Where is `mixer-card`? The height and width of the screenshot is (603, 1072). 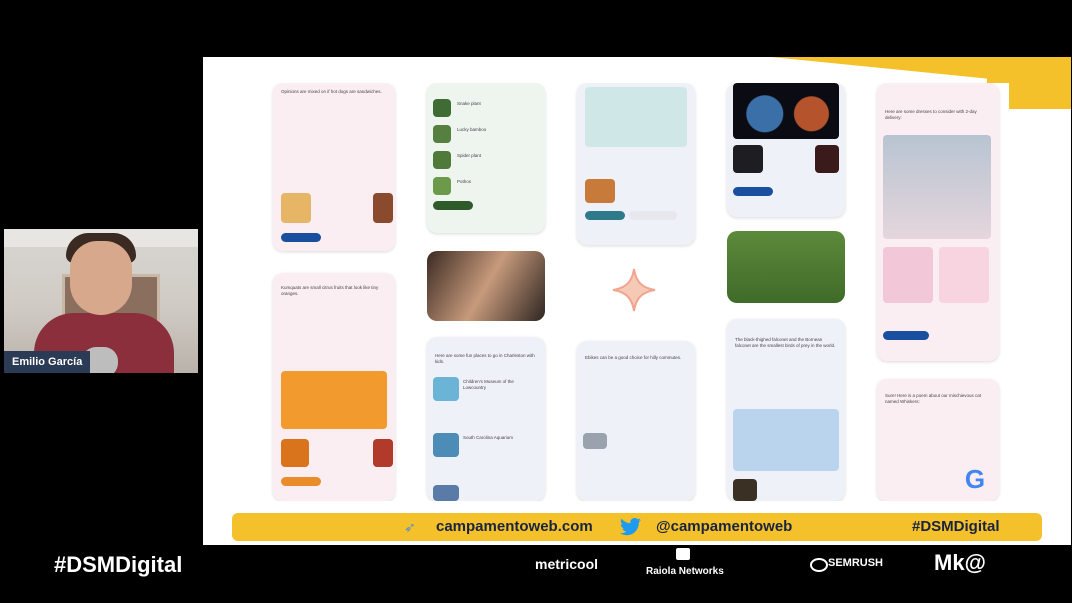 mixer-card is located at coordinates (636, 164).